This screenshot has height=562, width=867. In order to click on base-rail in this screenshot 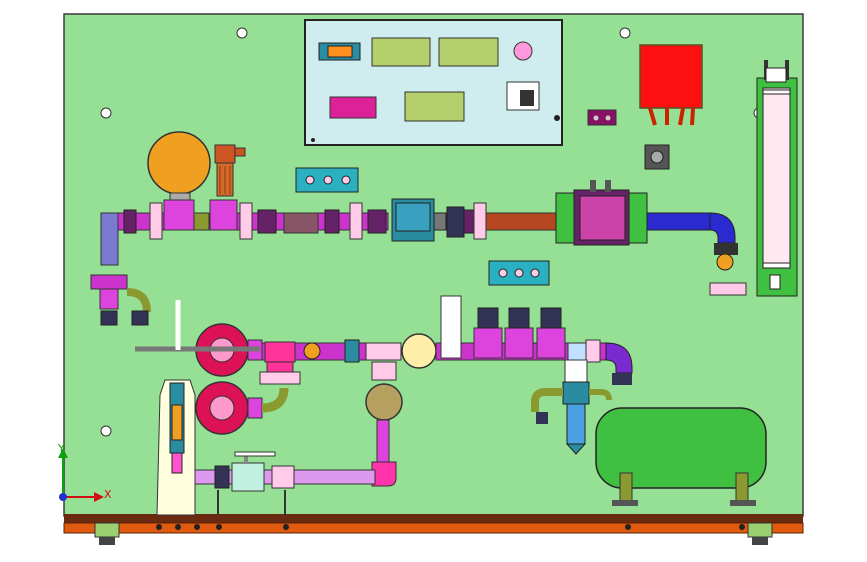, I will do `click(433, 528)`.